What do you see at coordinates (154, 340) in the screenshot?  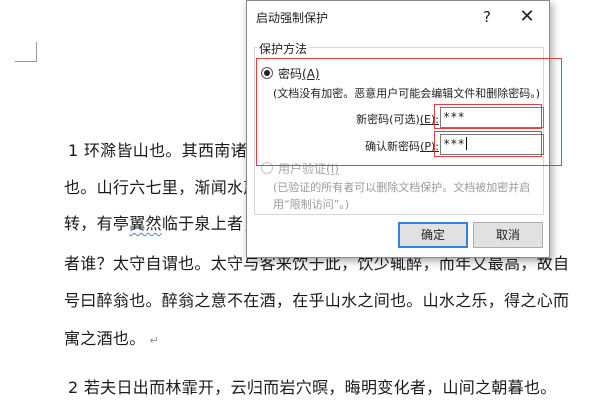 I see `paragraph-mark-icon: ↵` at bounding box center [154, 340].